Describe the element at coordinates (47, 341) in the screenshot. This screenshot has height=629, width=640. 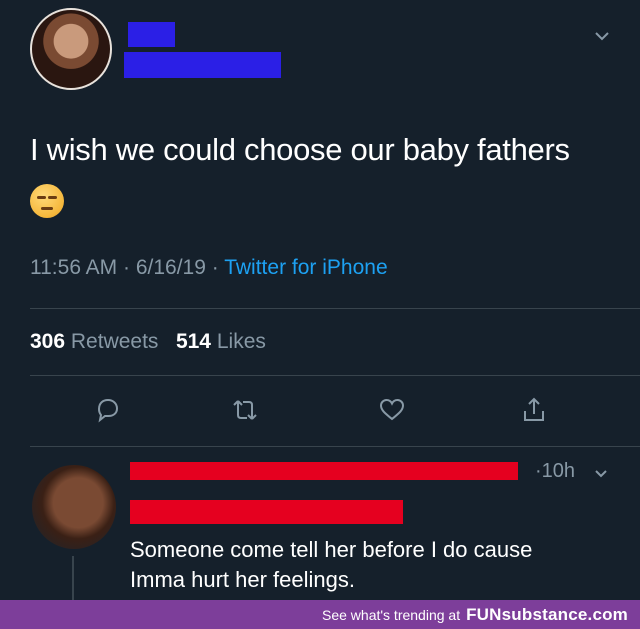
I see `retweets-count: 306` at that location.